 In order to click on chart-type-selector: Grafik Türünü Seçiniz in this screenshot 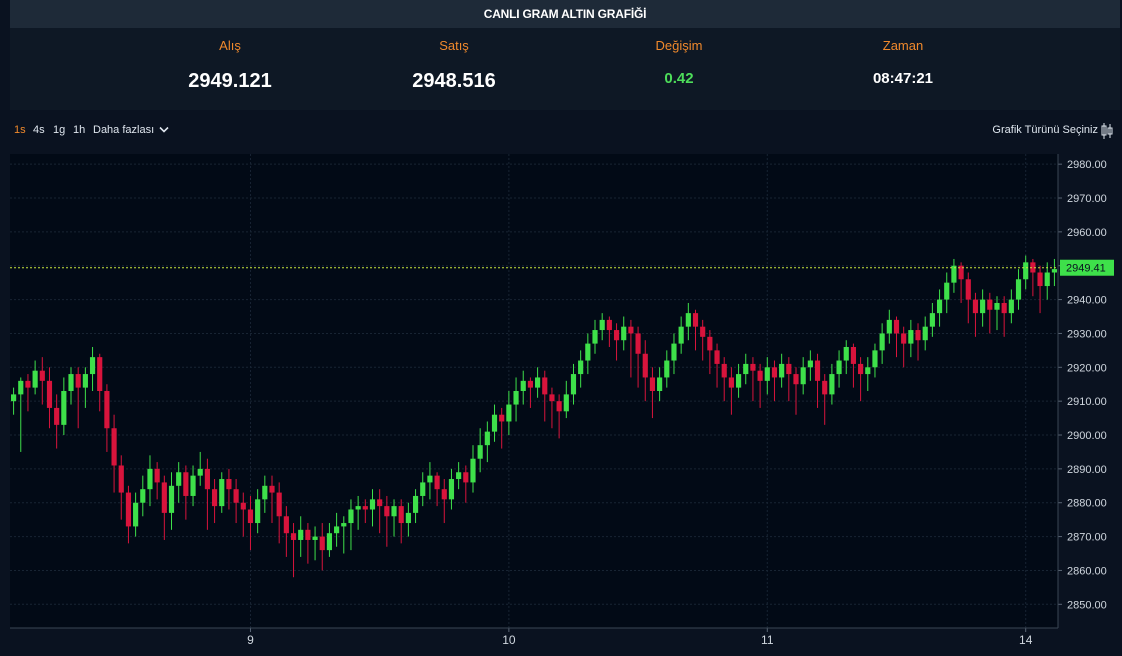, I will do `click(1045, 130)`.